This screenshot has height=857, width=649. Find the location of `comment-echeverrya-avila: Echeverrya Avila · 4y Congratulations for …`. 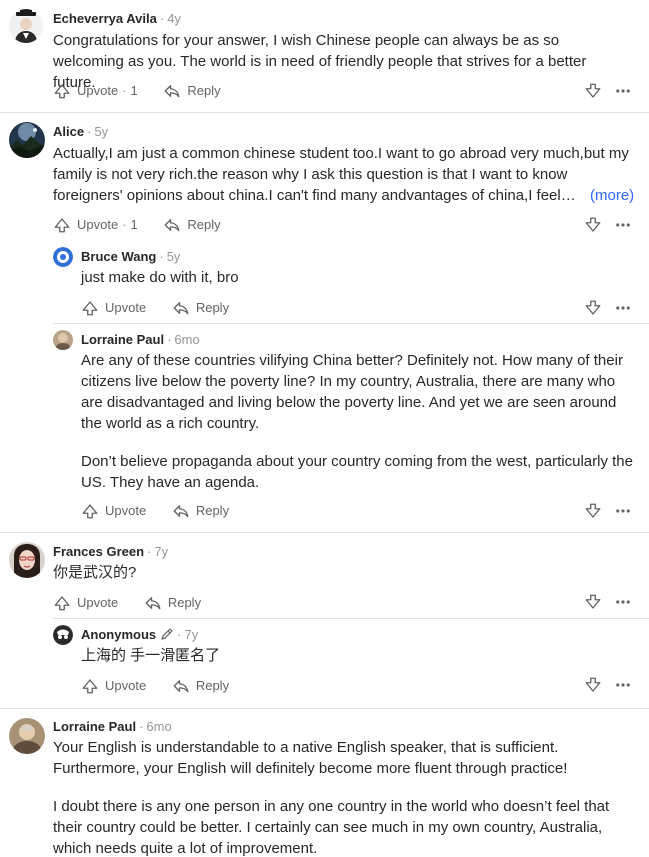

comment-echeverrya-avila: Echeverrya Avila · 4y Congratulations for … is located at coordinates (324, 56).